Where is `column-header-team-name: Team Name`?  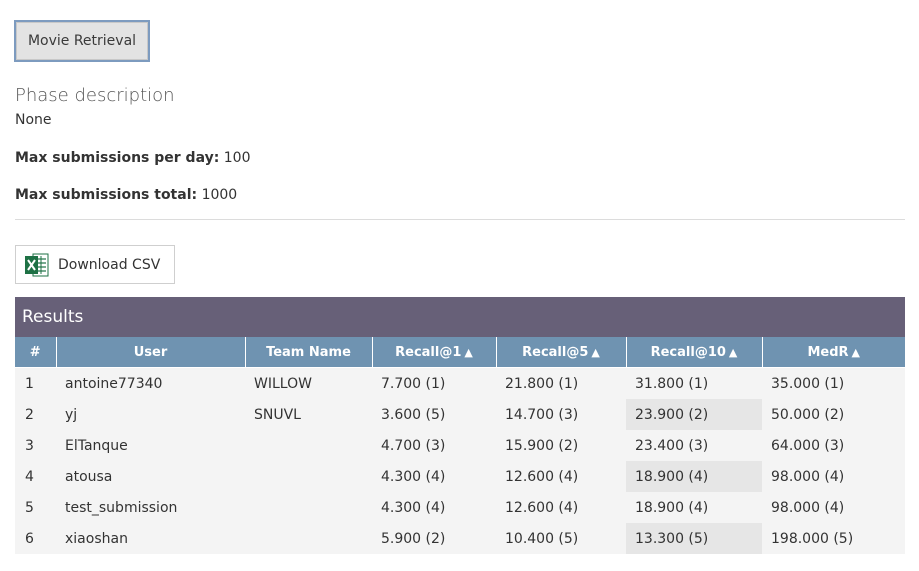 column-header-team-name: Team Name is located at coordinates (309, 352).